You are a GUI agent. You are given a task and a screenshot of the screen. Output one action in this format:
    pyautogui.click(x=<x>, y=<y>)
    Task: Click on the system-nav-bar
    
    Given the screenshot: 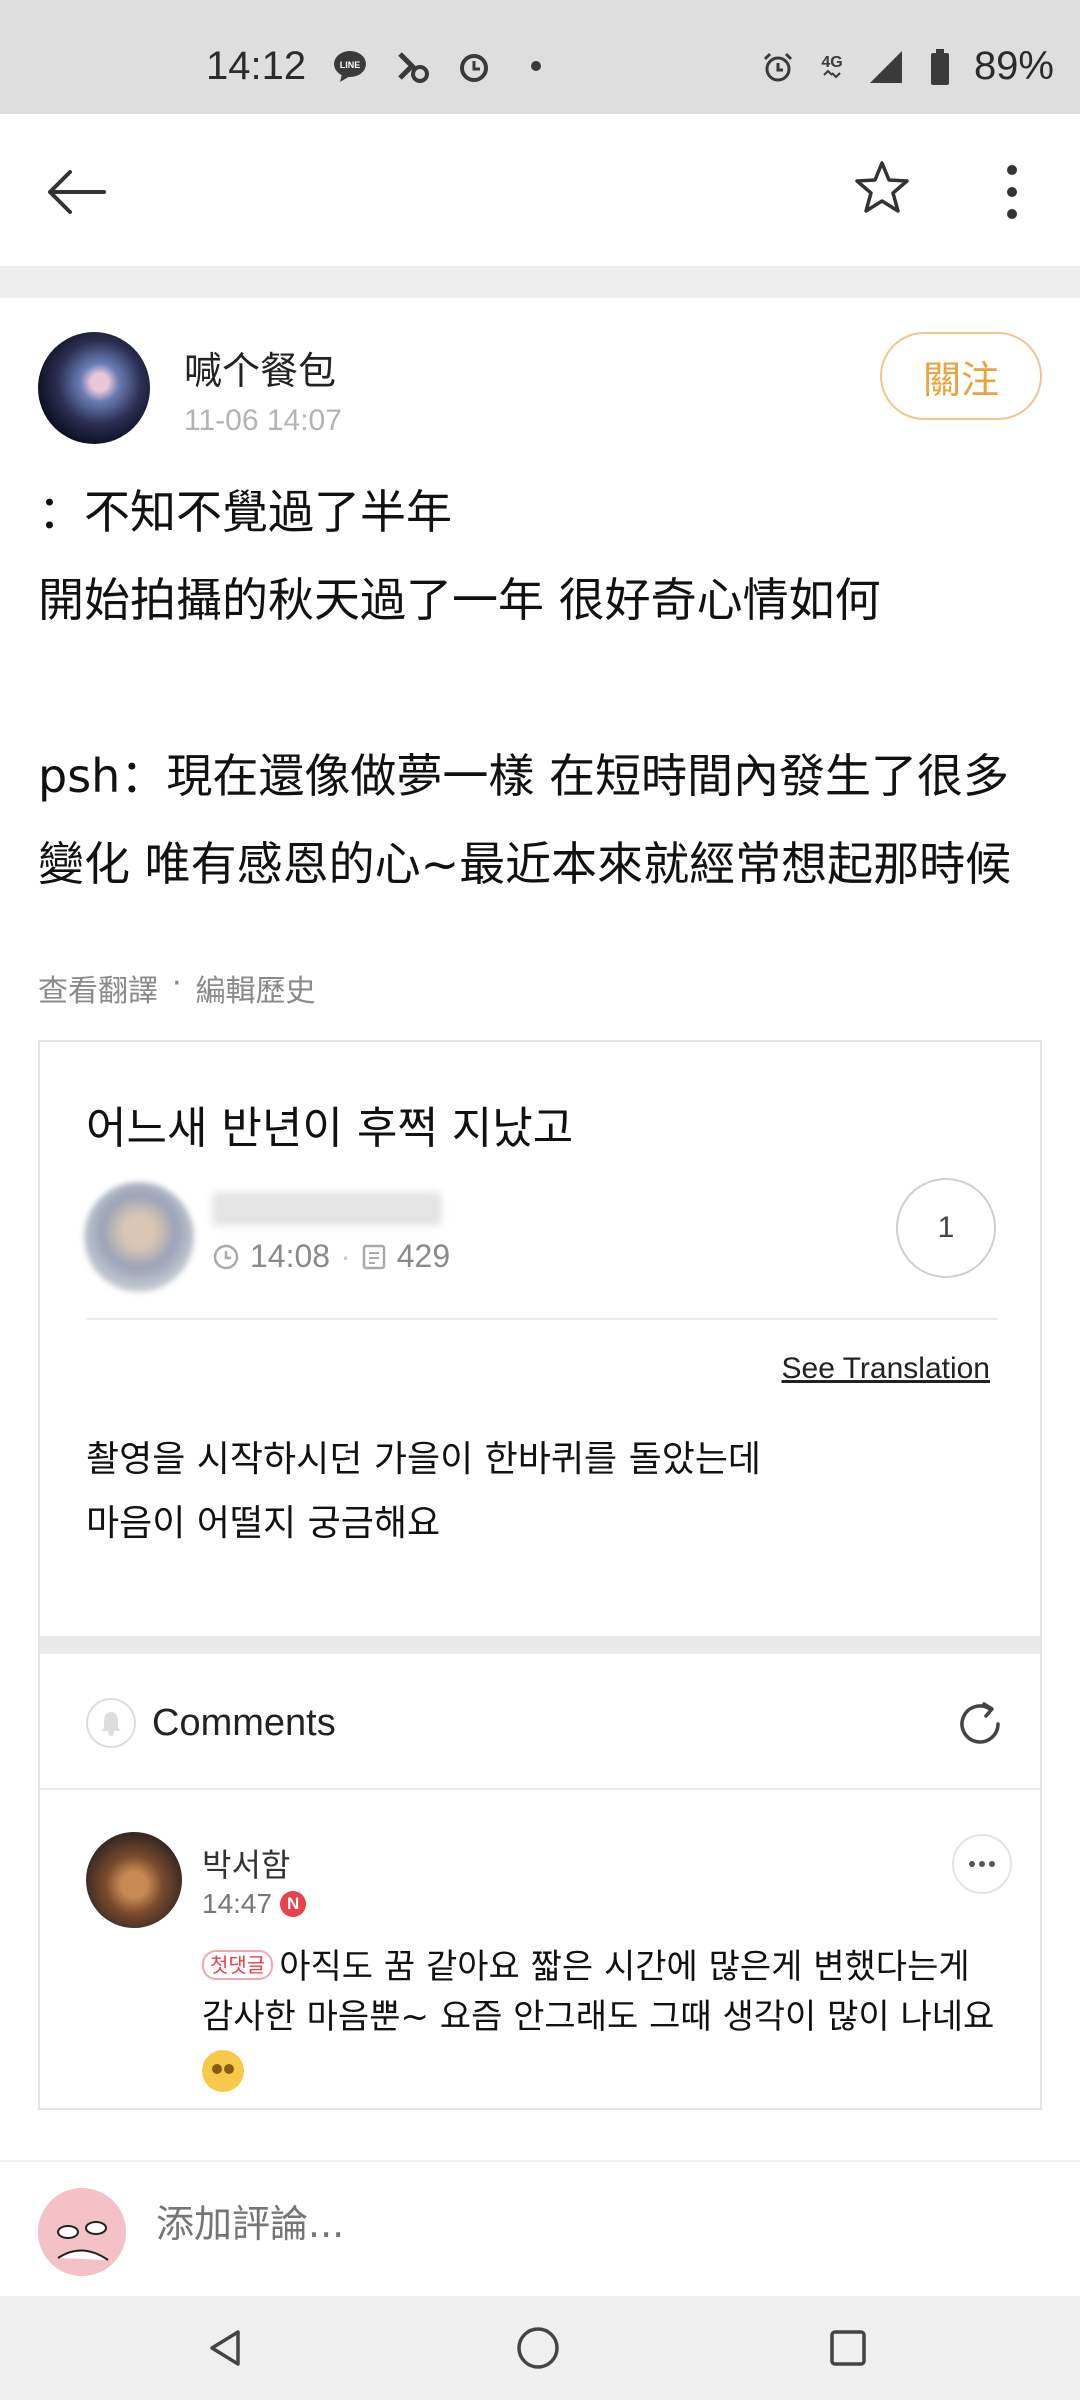 What is the action you would take?
    pyautogui.click(x=540, y=2348)
    